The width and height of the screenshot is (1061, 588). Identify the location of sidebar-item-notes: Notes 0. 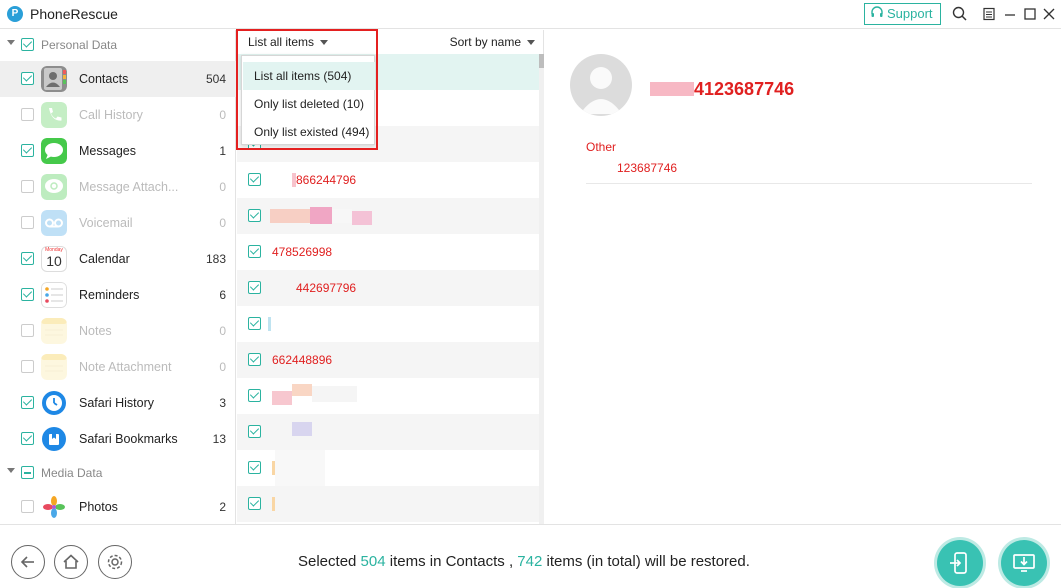
(118, 331).